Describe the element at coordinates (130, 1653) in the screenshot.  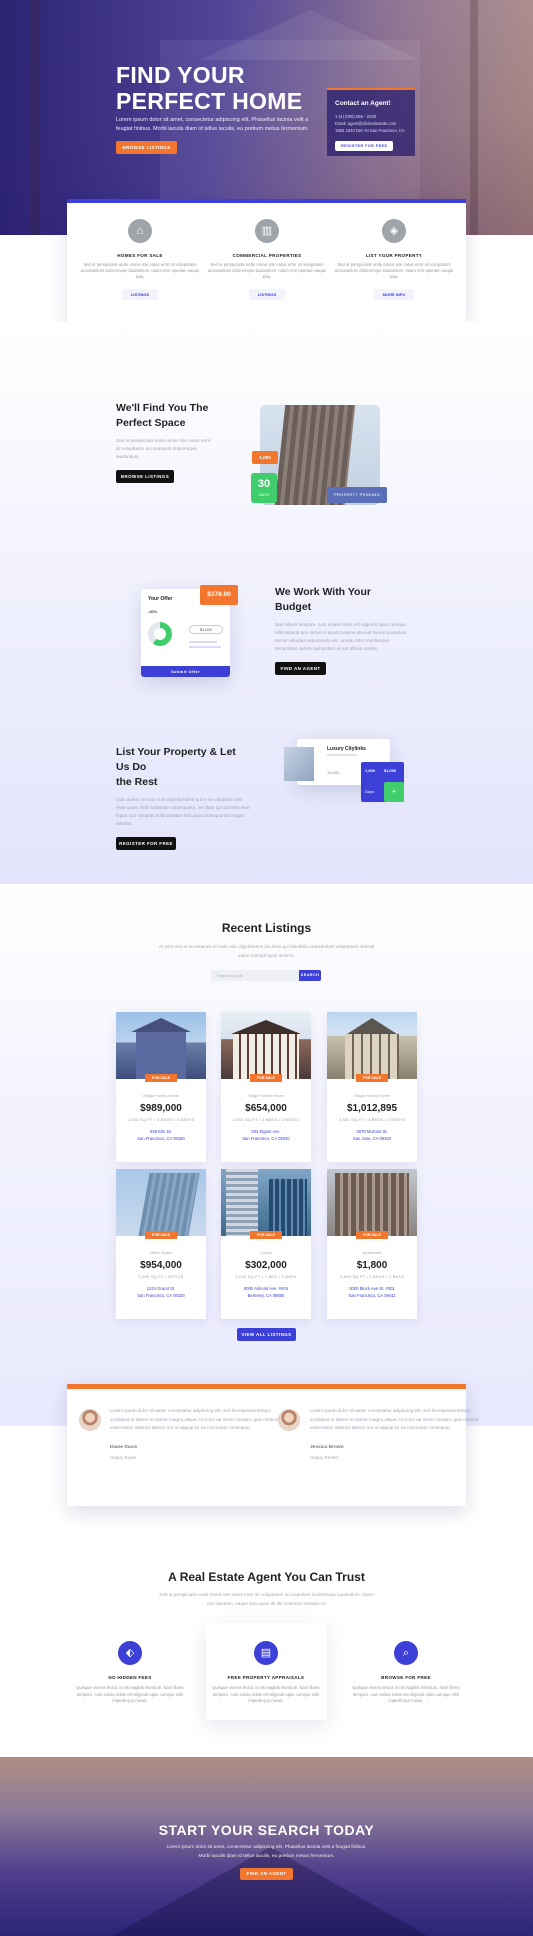
I see `tag-icon: ⬖` at that location.